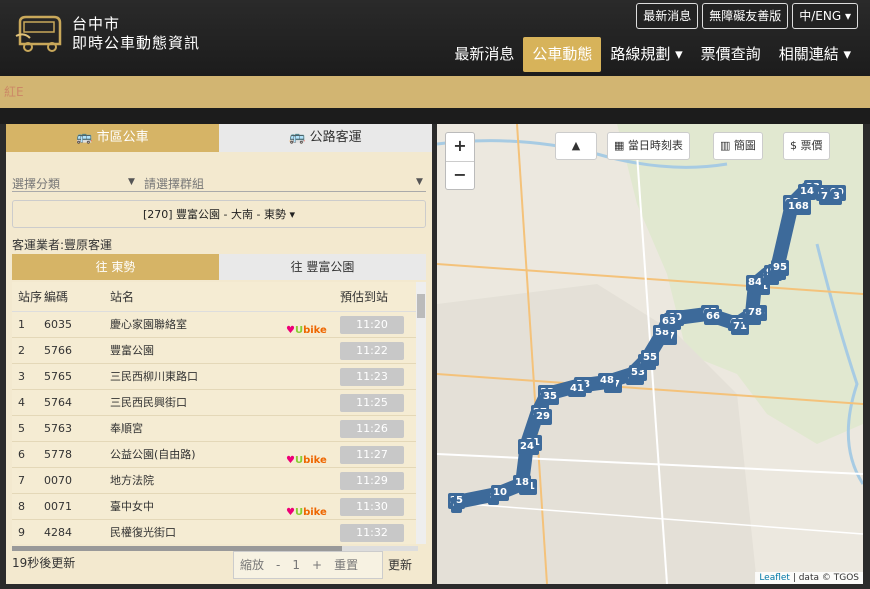 This screenshot has width=870, height=589. Describe the element at coordinates (195, 506) in the screenshot. I see `stop-name: 臺中女中` at that location.